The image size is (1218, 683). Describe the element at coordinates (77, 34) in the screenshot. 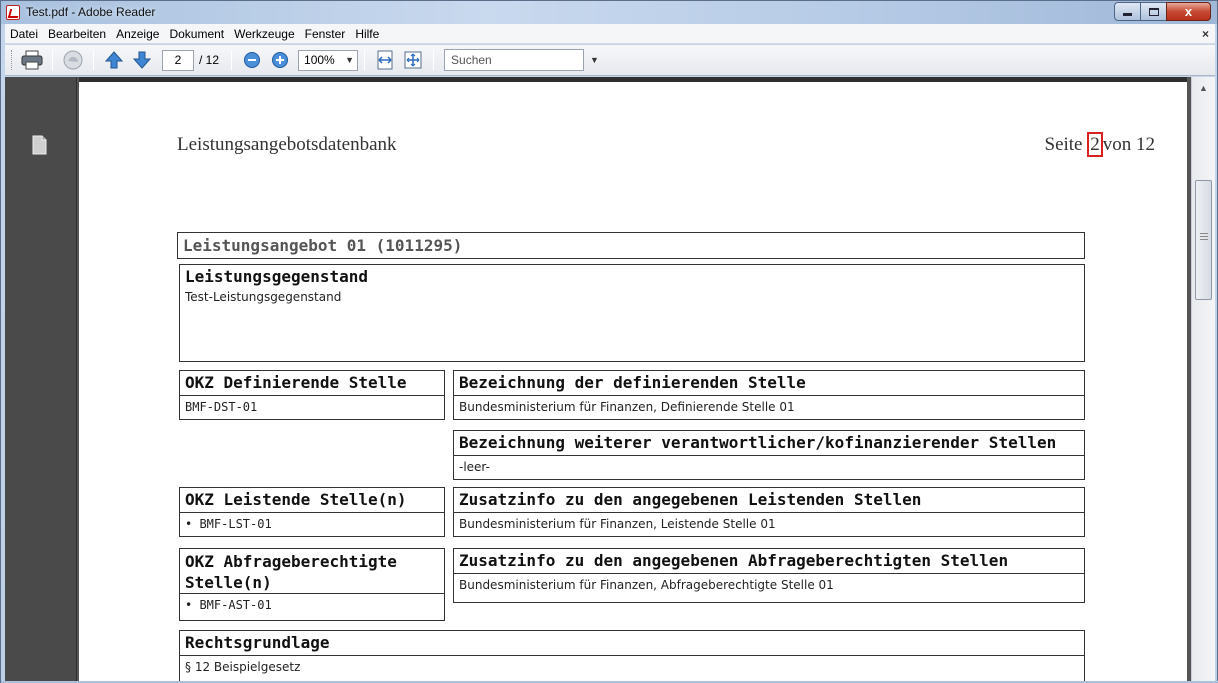

I see `menu-bearbeiten: Bearbeiten` at that location.